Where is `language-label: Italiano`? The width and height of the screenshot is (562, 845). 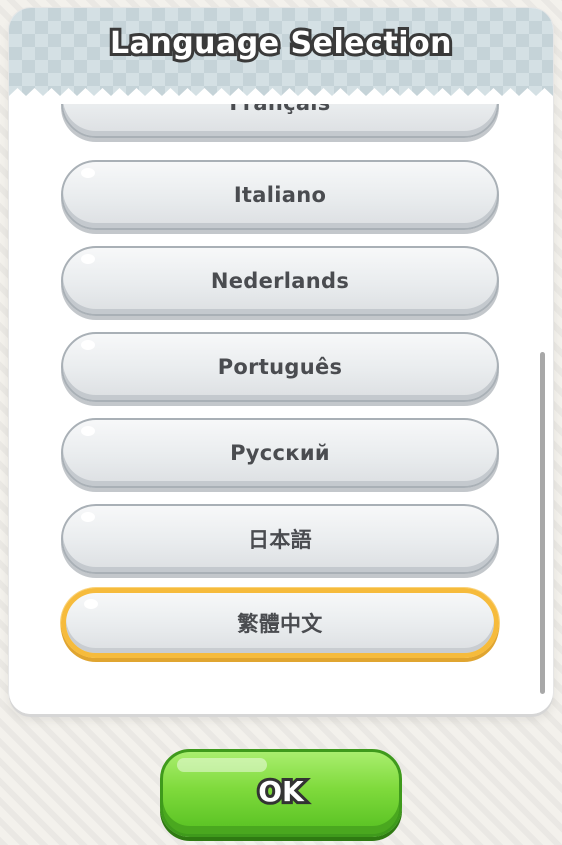
language-label: Italiano is located at coordinates (280, 195).